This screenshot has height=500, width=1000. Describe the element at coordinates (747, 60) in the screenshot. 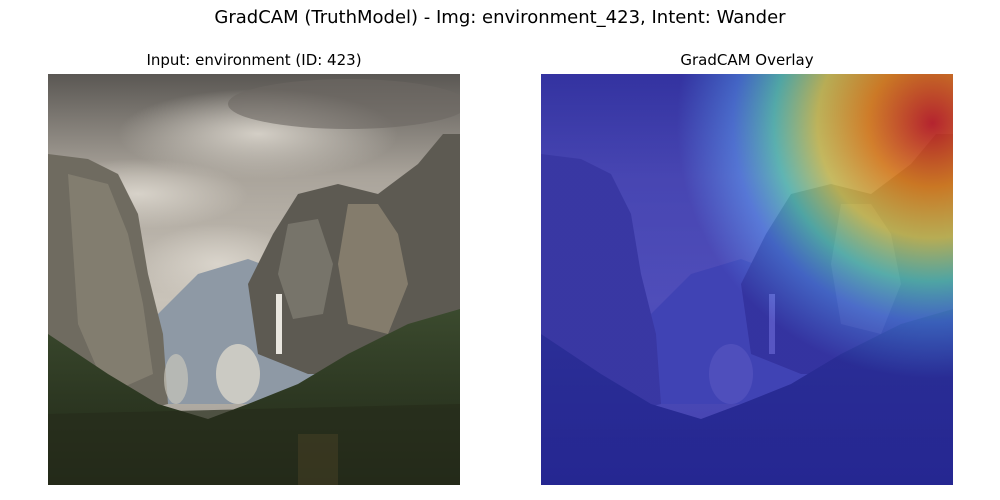

I see `overlay-panel-title: GradCAM Overlay` at that location.